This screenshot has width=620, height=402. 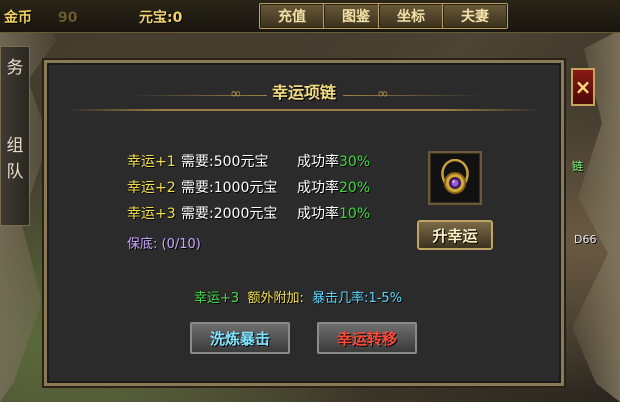 I want to click on necklace-item-slot, so click(x=455, y=178).